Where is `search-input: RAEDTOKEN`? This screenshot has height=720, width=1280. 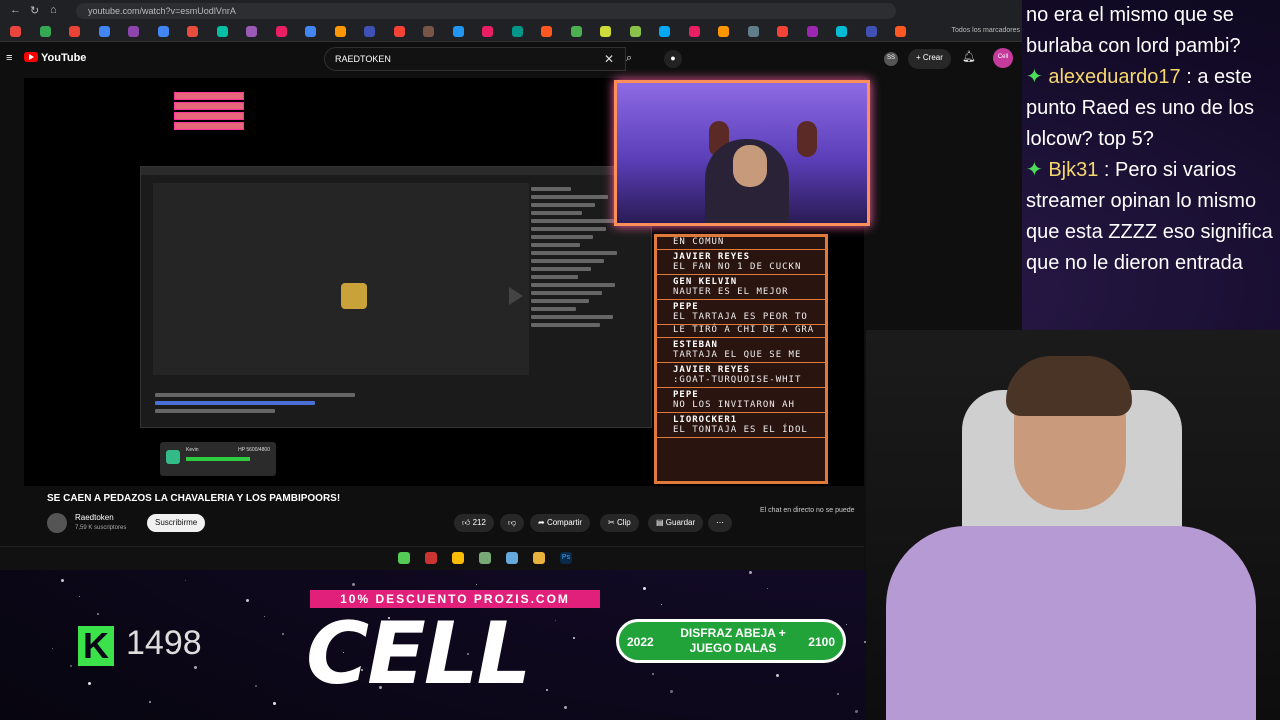 search-input: RAEDTOKEN is located at coordinates (475, 59).